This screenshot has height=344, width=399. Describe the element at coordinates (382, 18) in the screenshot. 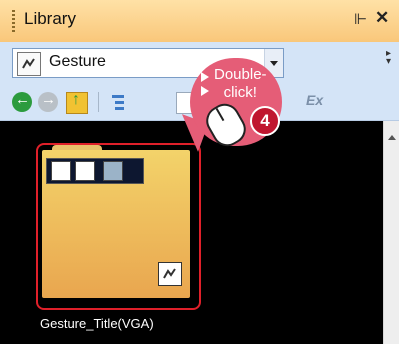

I see `close-icon: ✕` at that location.